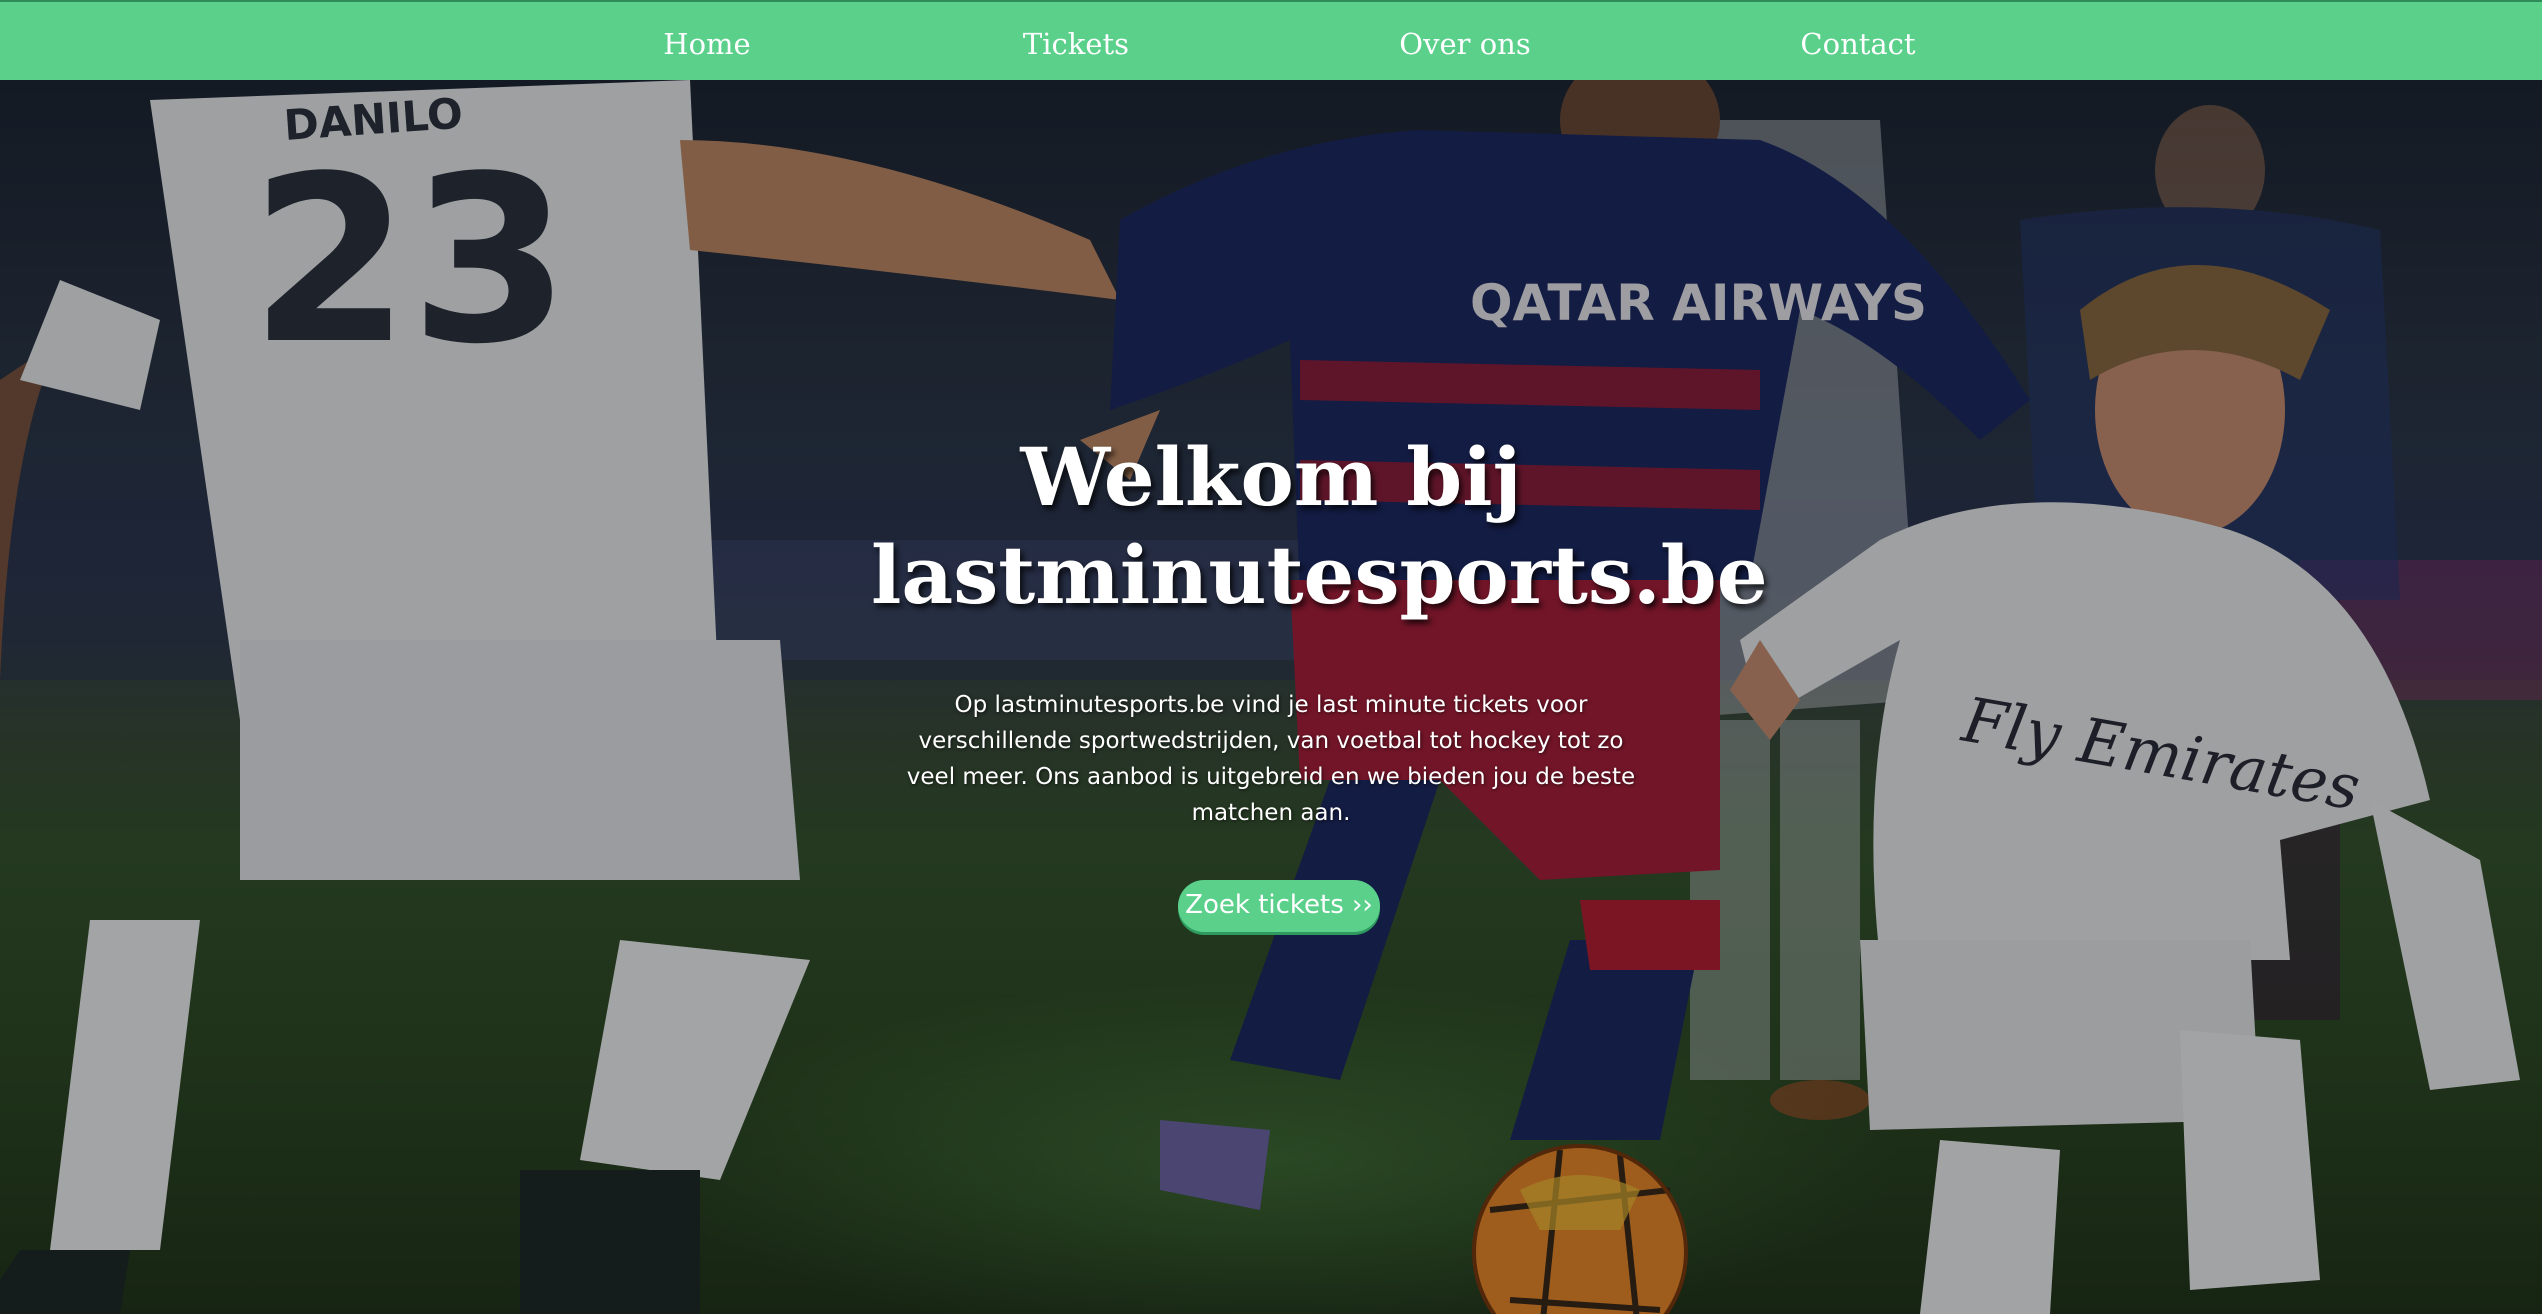  What do you see at coordinates (1857, 42) in the screenshot?
I see `nav-item-contact: Contact` at bounding box center [1857, 42].